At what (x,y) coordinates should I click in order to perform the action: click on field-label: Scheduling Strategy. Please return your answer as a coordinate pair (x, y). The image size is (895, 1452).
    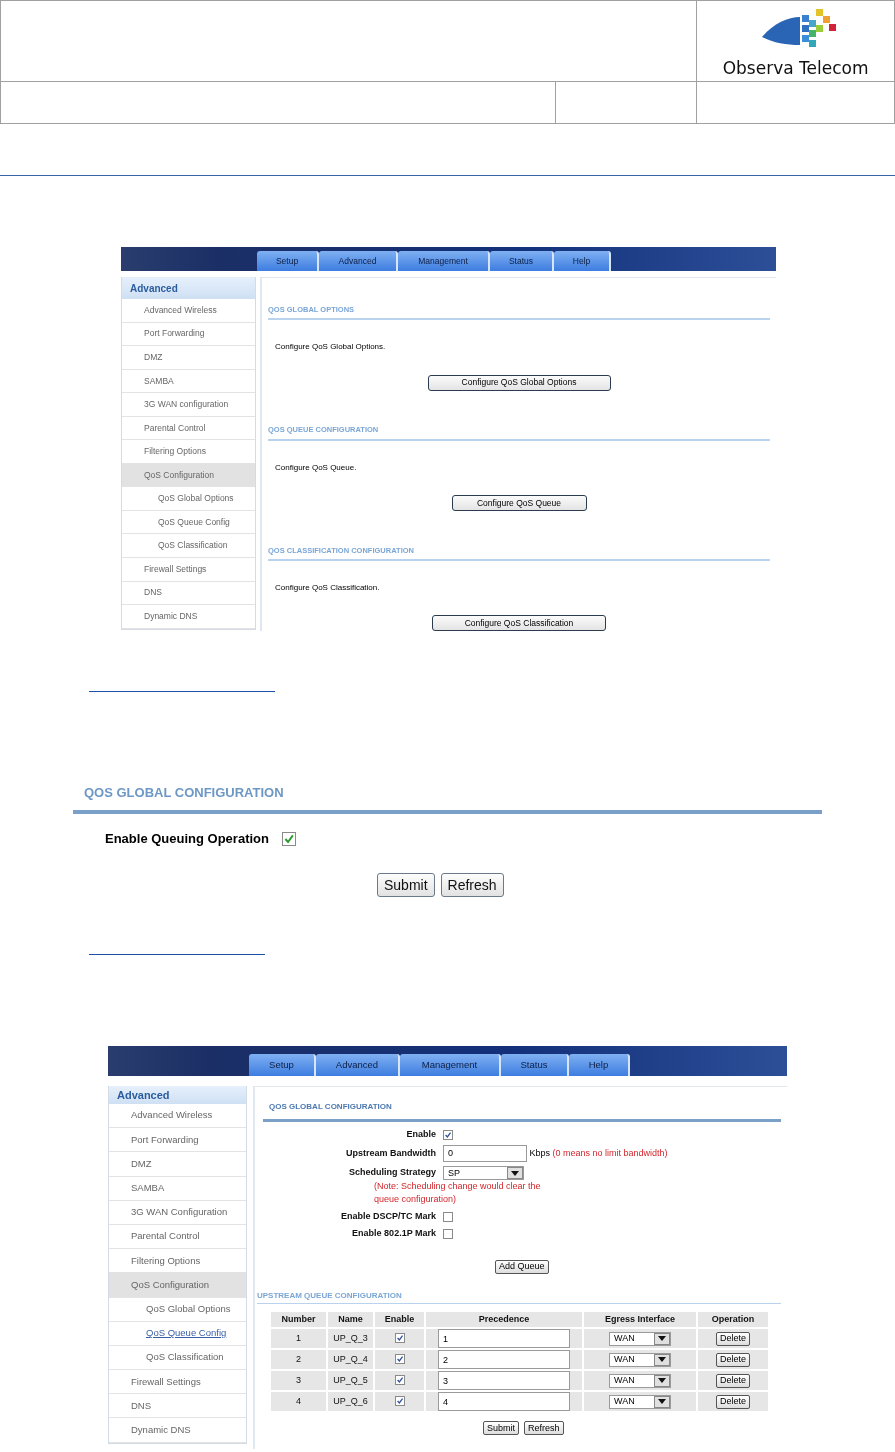
    Looking at the image, I should click on (391, 1173).